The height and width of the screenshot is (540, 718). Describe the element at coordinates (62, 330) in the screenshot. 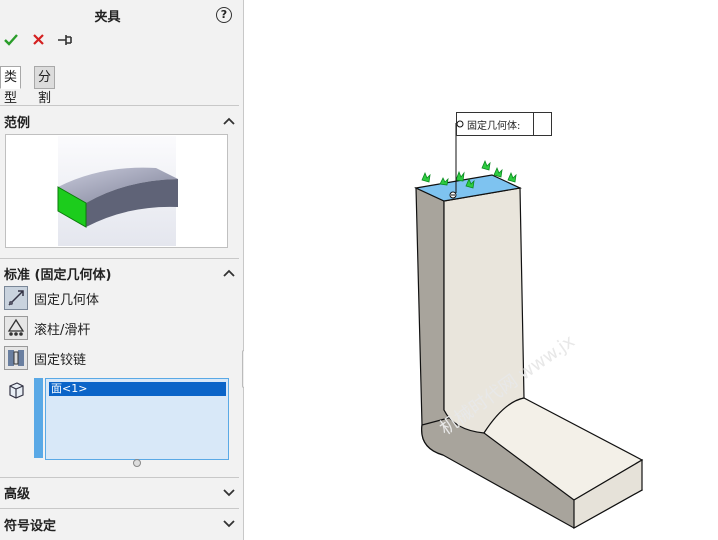

I see `option-label: 滚柱/滑杆` at that location.